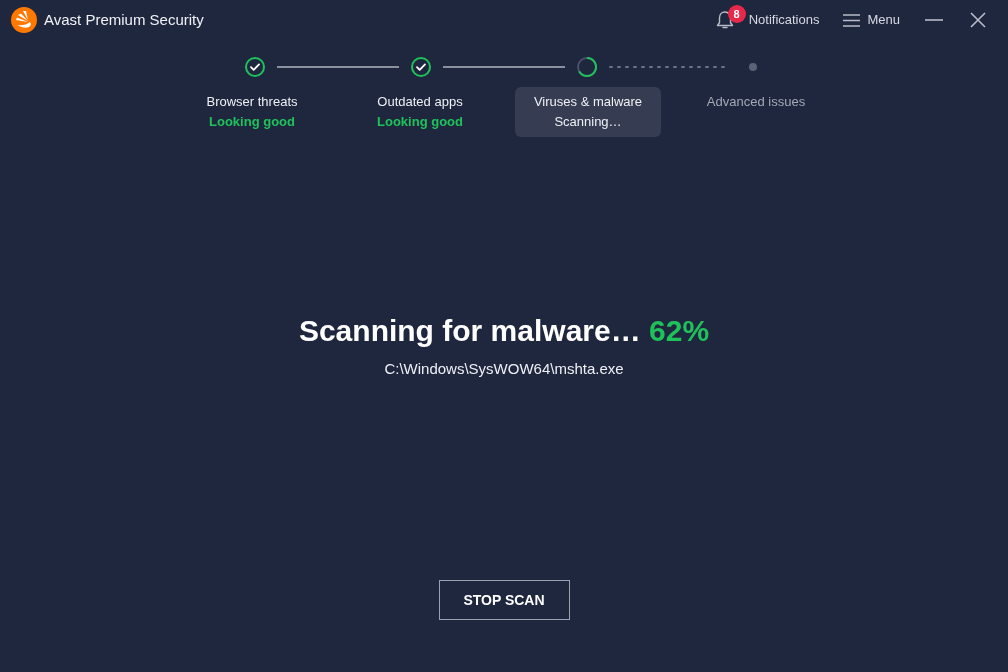 Image resolution: width=1008 pixels, height=672 pixels. What do you see at coordinates (871, 20) in the screenshot?
I see `menu-button: Menu` at bounding box center [871, 20].